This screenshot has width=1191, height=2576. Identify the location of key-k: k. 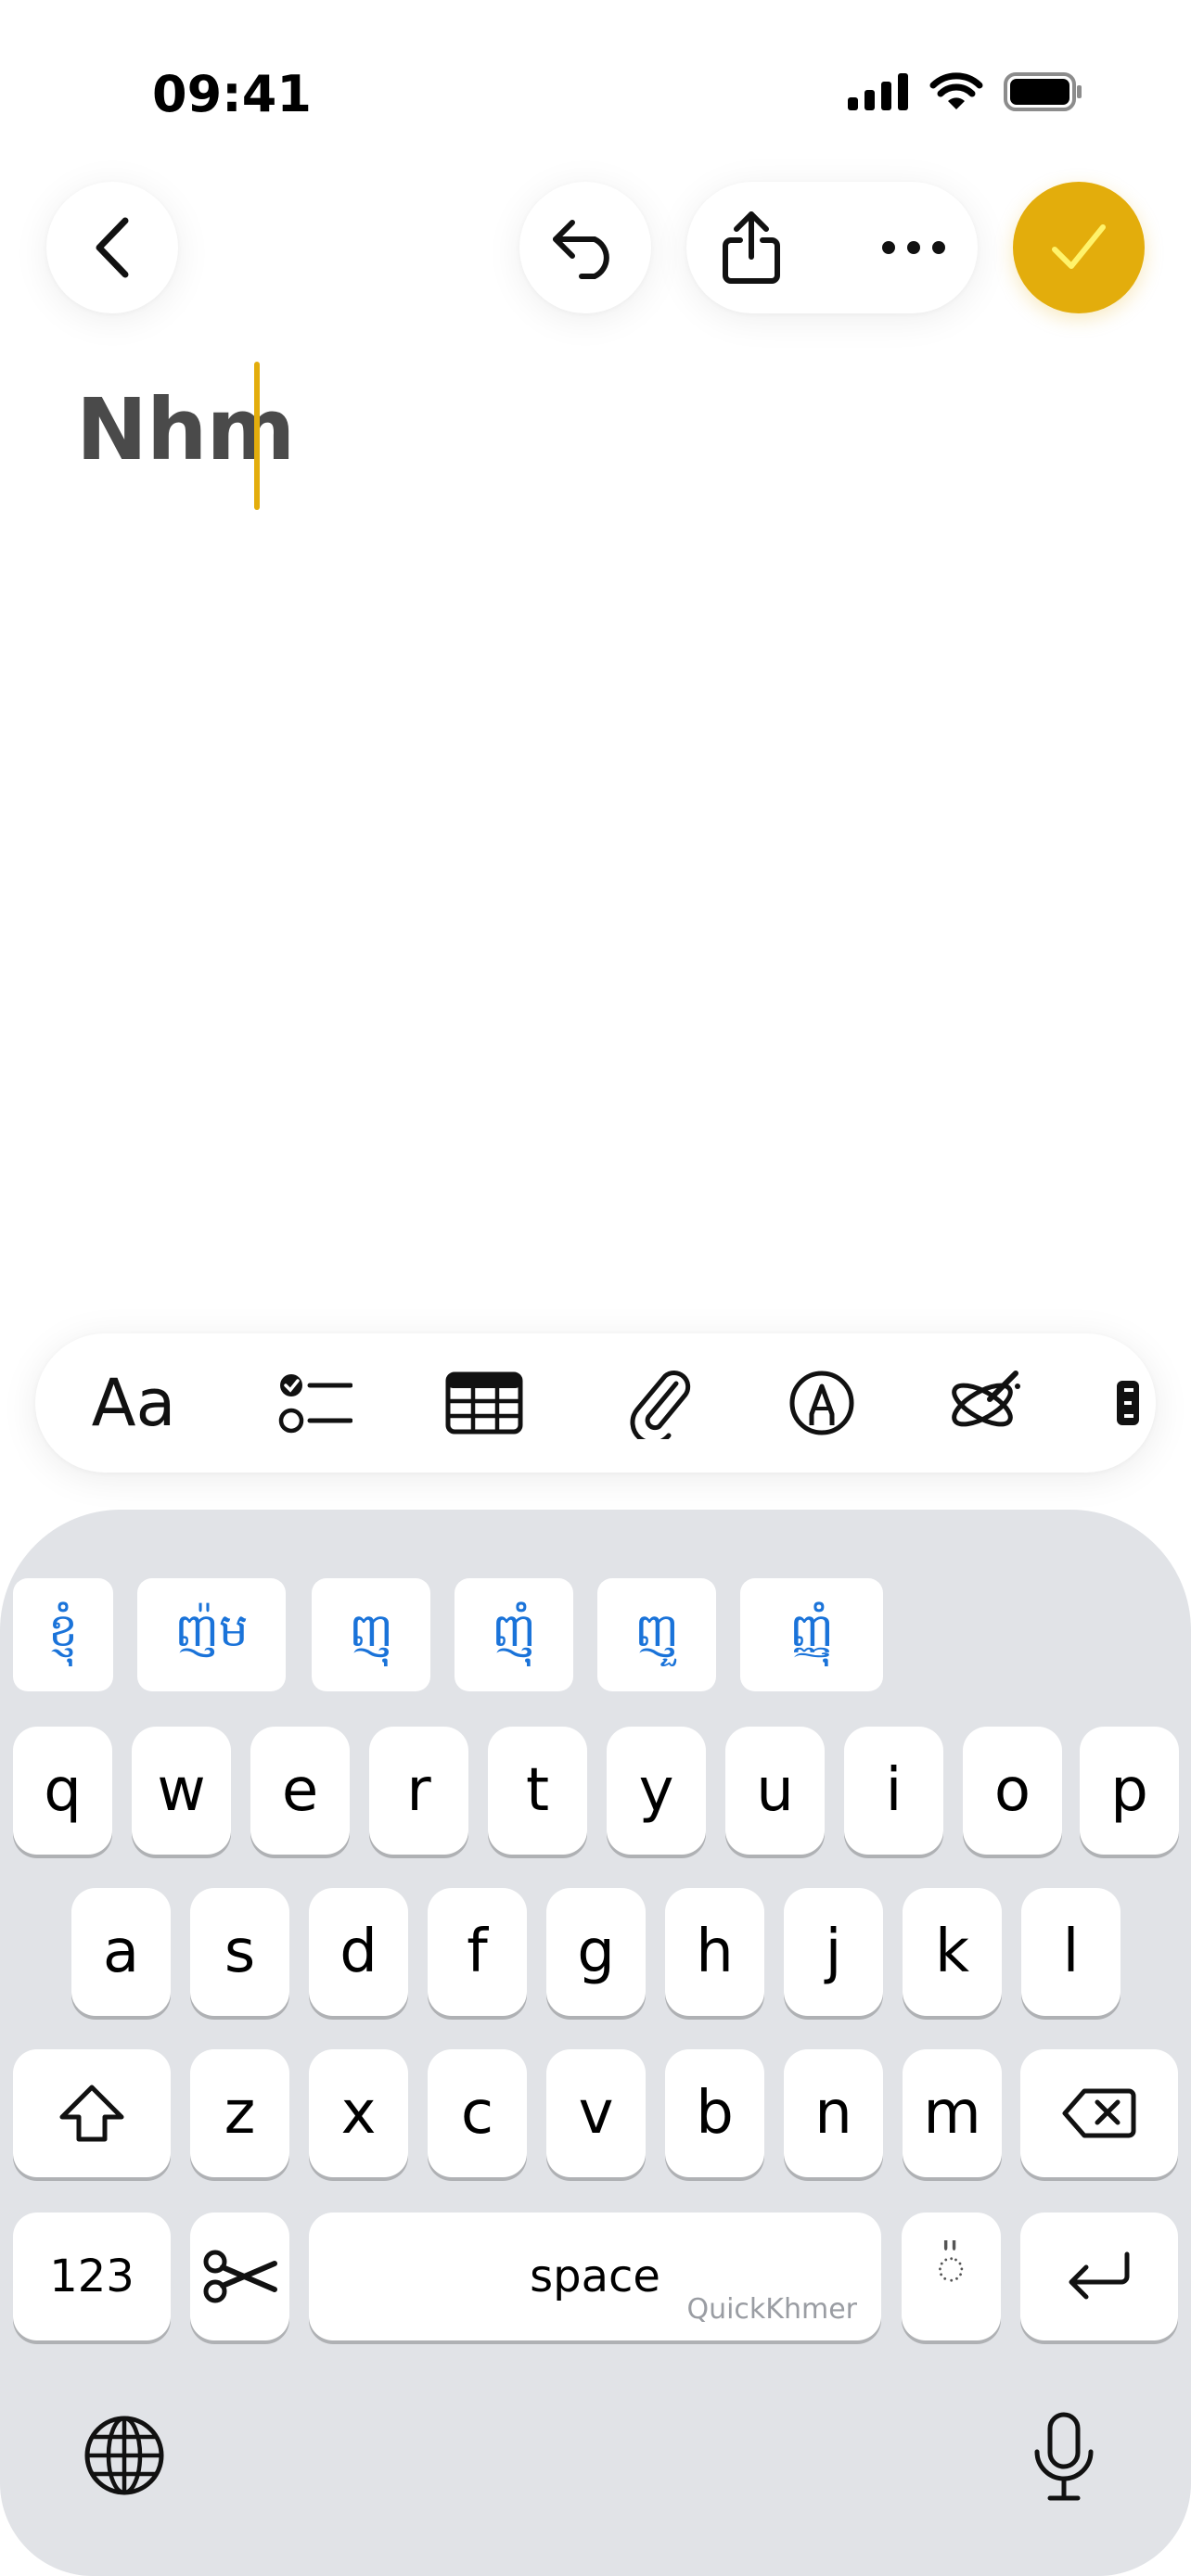
(952, 1952).